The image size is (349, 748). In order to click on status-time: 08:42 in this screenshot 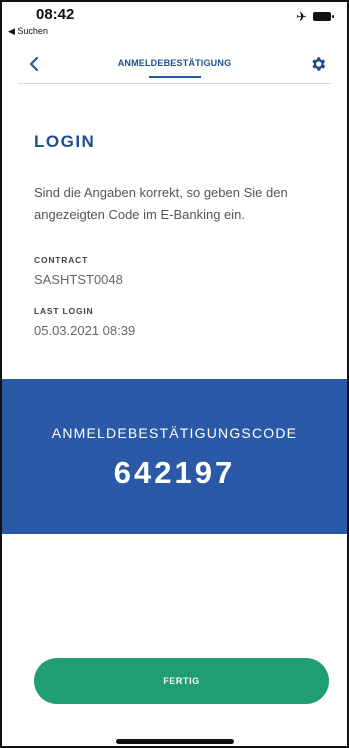, I will do `click(55, 14)`.